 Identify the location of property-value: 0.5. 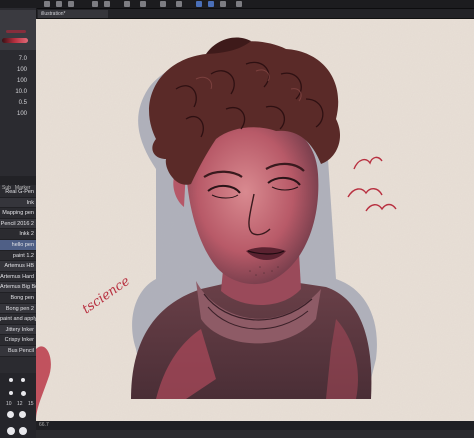
(18, 103).